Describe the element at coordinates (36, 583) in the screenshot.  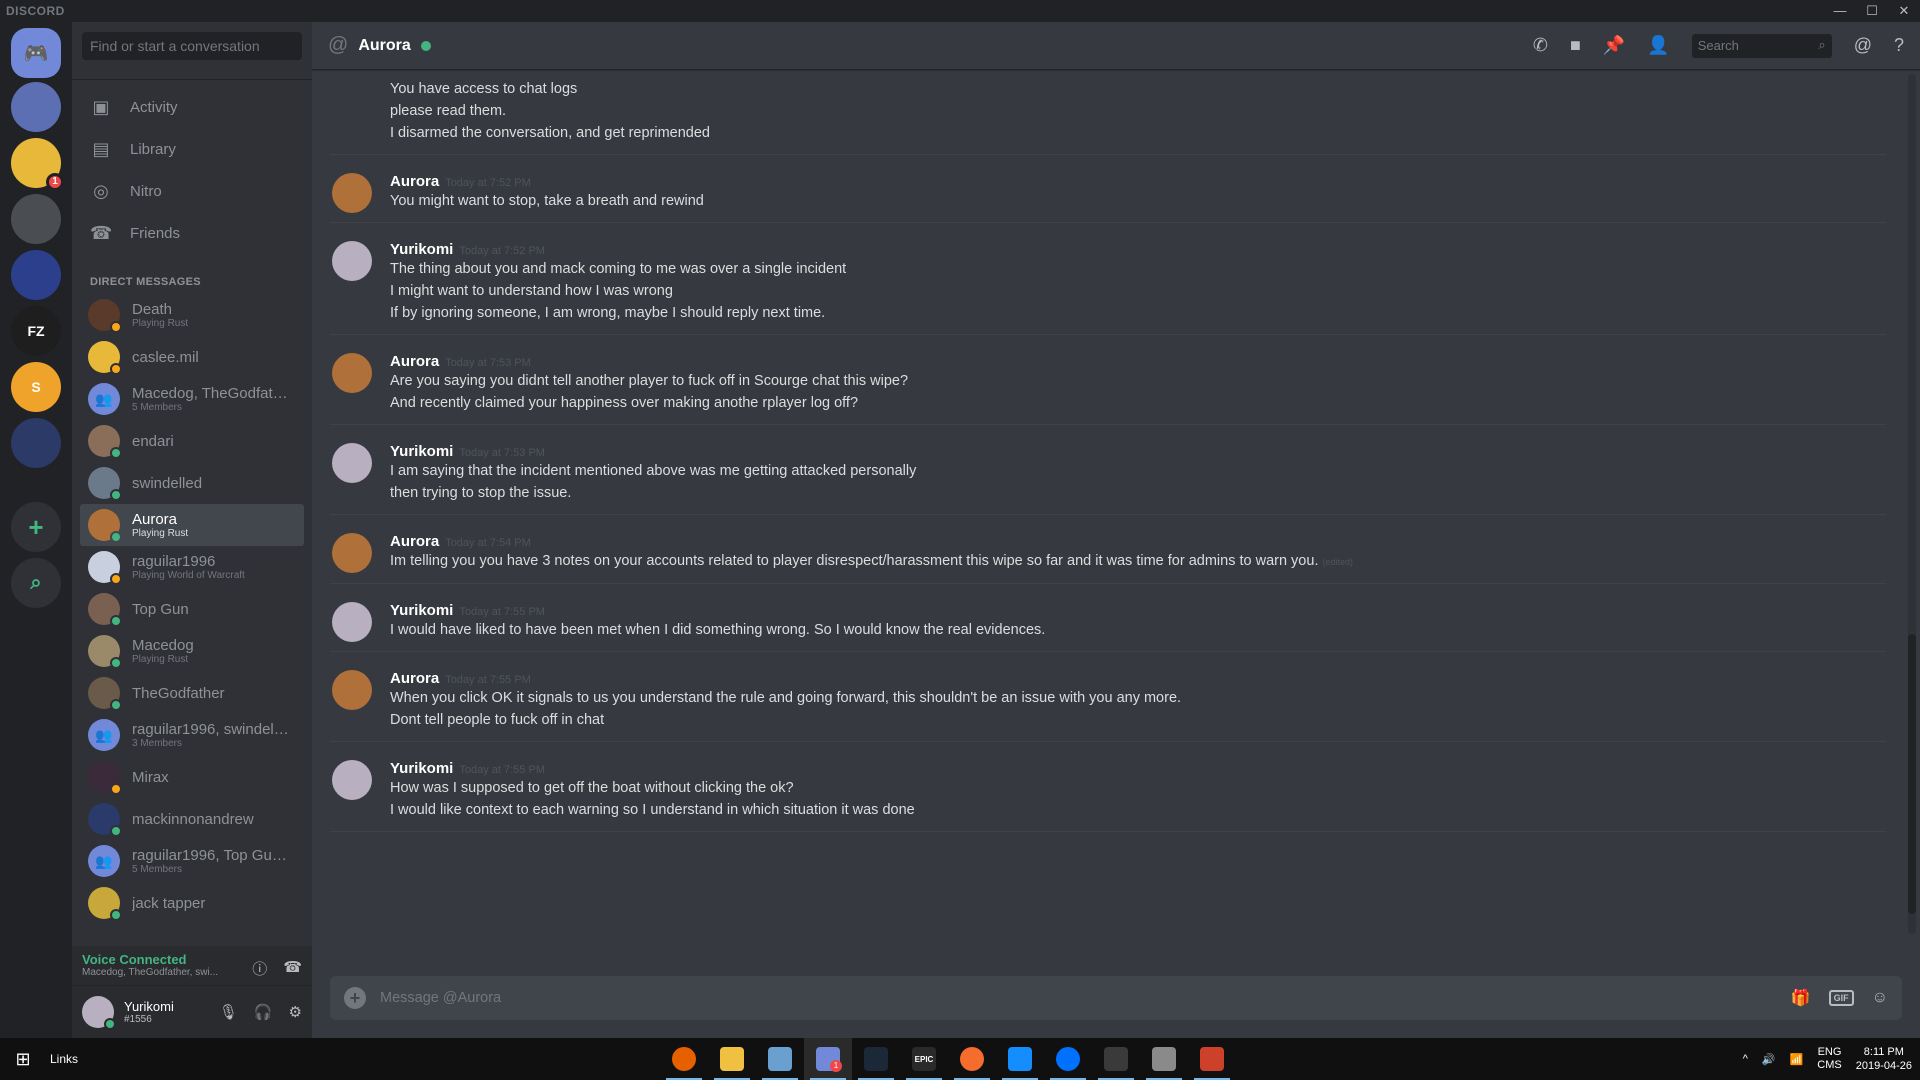
I see `explore-search-icon: ⌕` at that location.